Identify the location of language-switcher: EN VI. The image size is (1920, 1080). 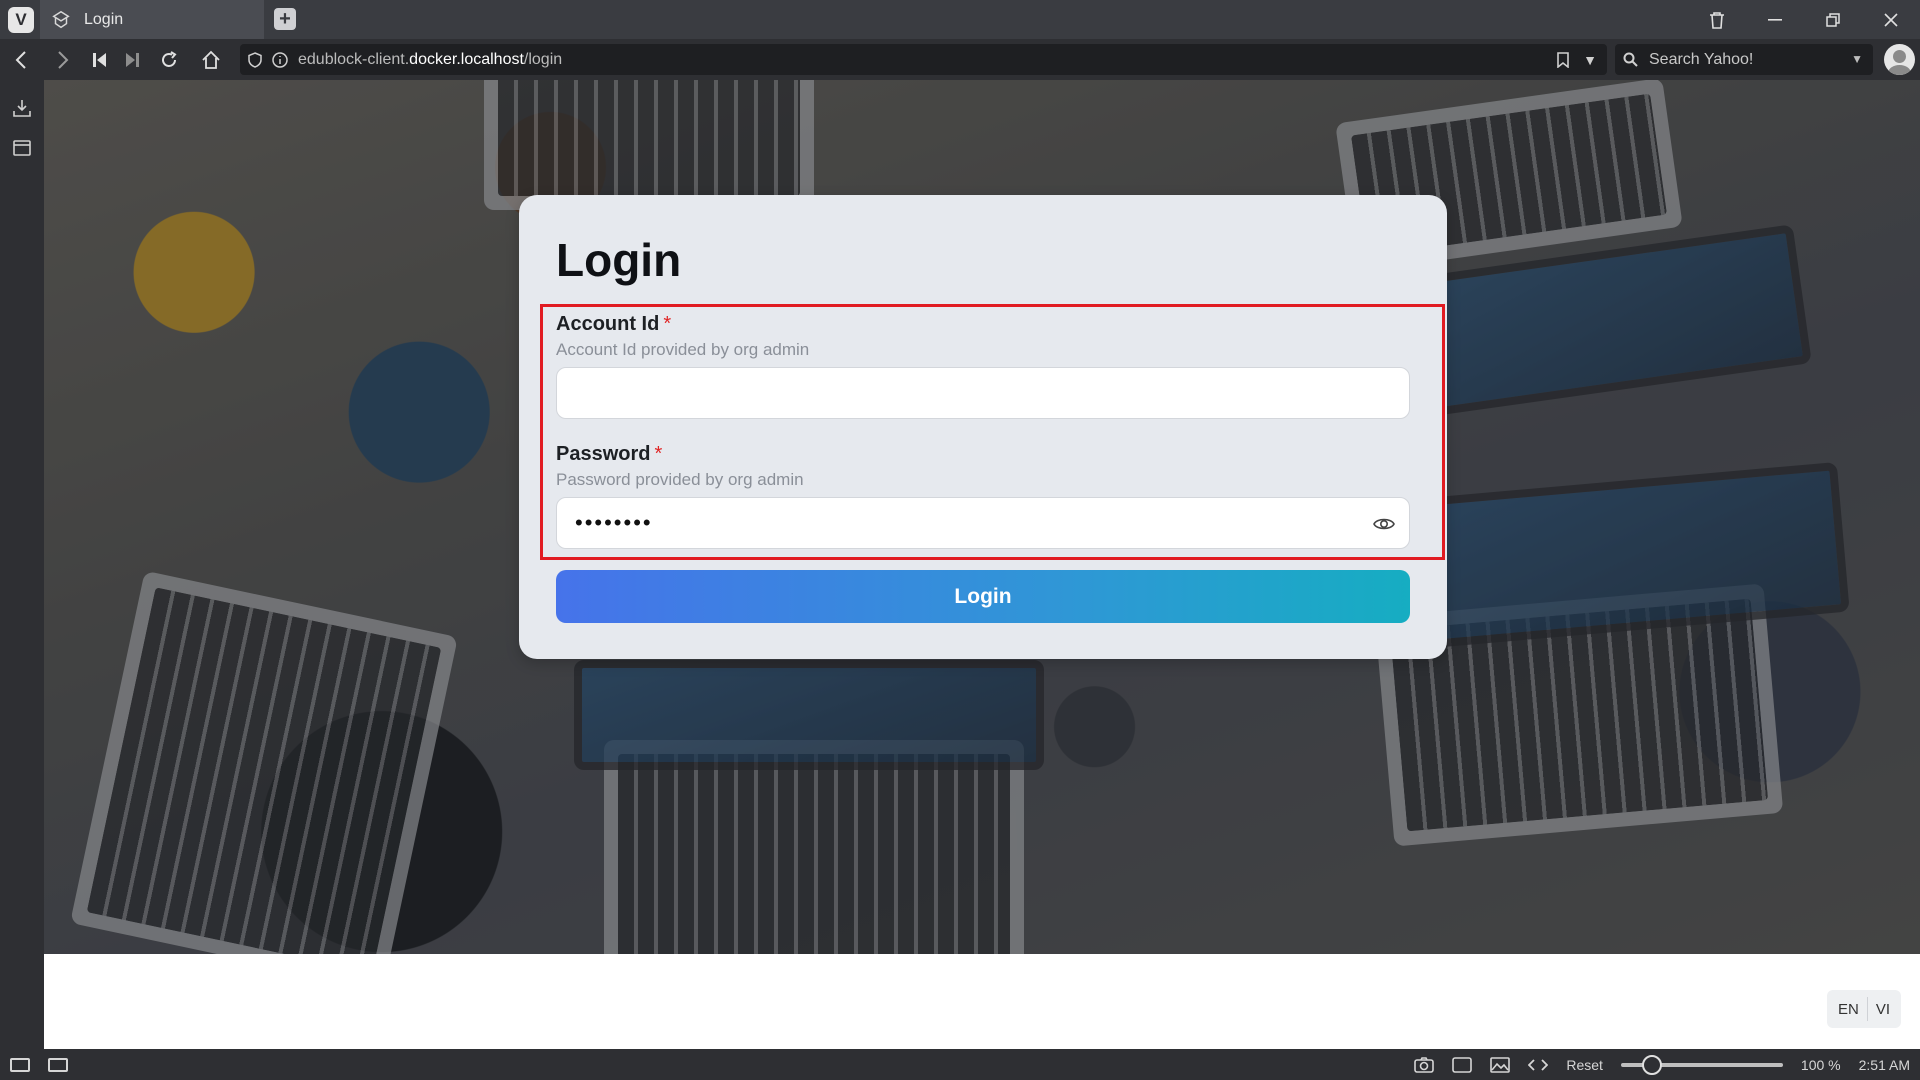
(1864, 1009).